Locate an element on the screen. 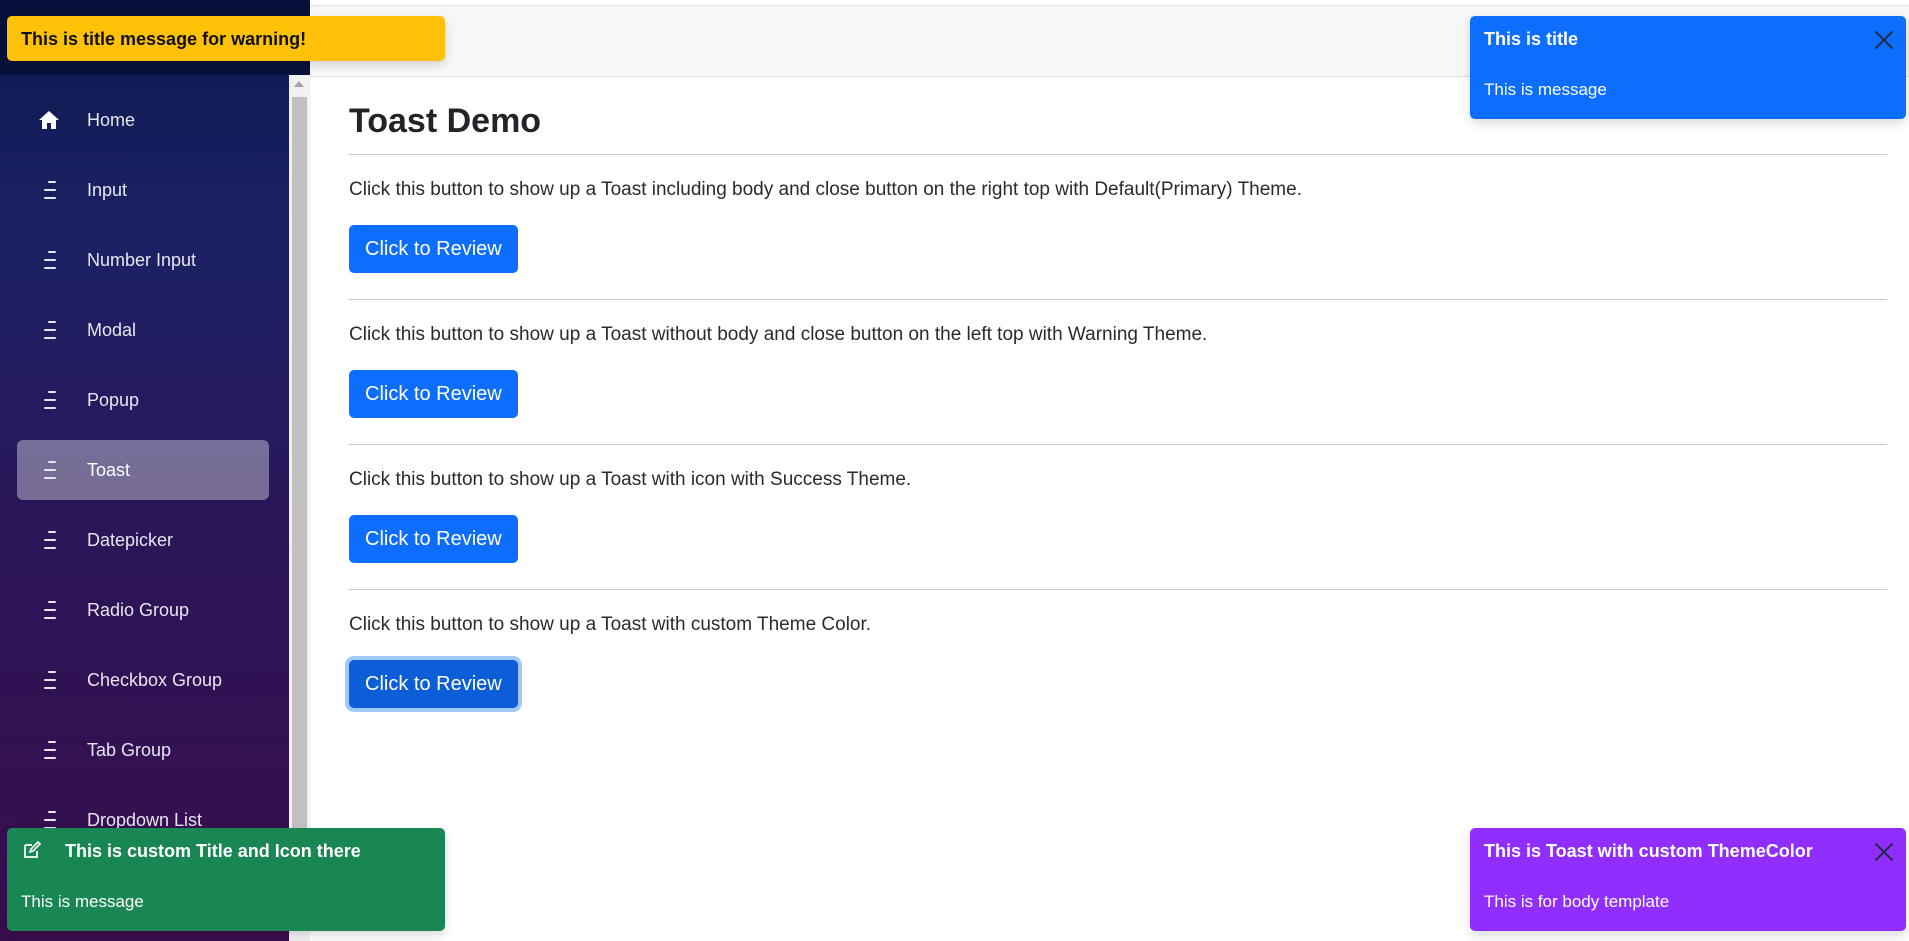  sidebar-scrollbar is located at coordinates (299, 508).